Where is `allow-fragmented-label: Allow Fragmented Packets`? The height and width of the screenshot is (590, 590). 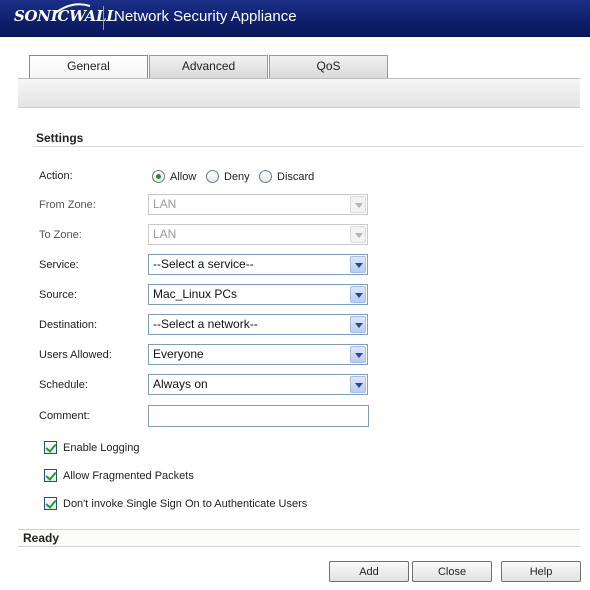 allow-fragmented-label: Allow Fragmented Packets is located at coordinates (128, 475).